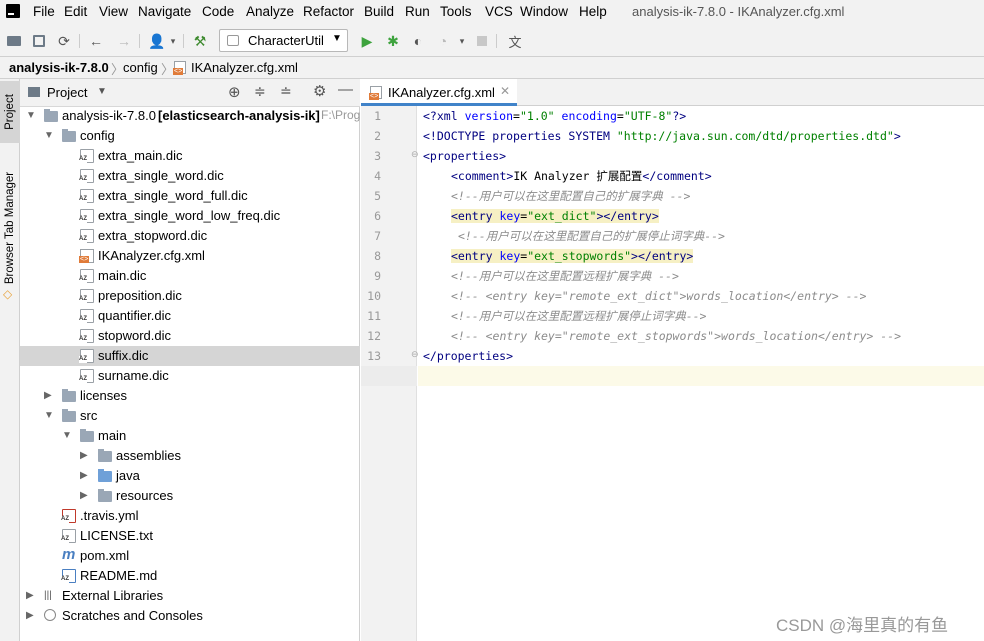 Image resolution: width=984 pixels, height=641 pixels. I want to click on tree-item: ▼ src, so click(190, 416).